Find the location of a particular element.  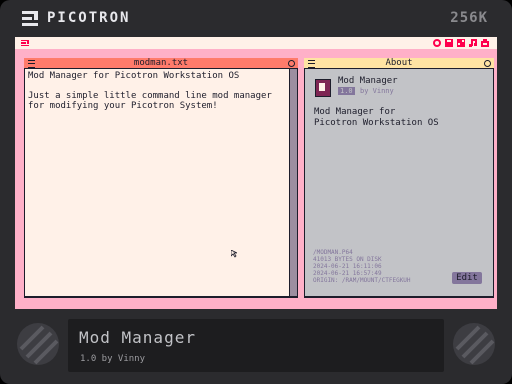

app-name: Mod Manager is located at coordinates (368, 81).